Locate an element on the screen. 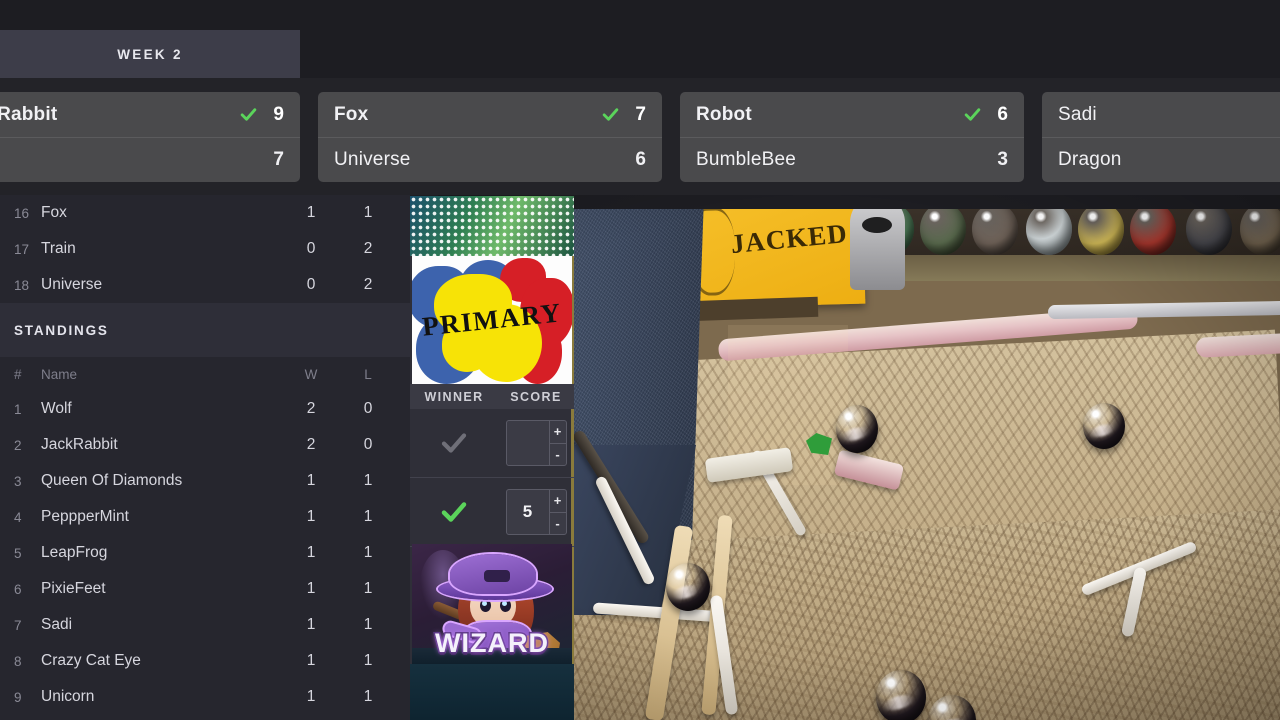 This screenshot has width=1280, height=720. match-row-top: Robot 6 is located at coordinates (852, 114).